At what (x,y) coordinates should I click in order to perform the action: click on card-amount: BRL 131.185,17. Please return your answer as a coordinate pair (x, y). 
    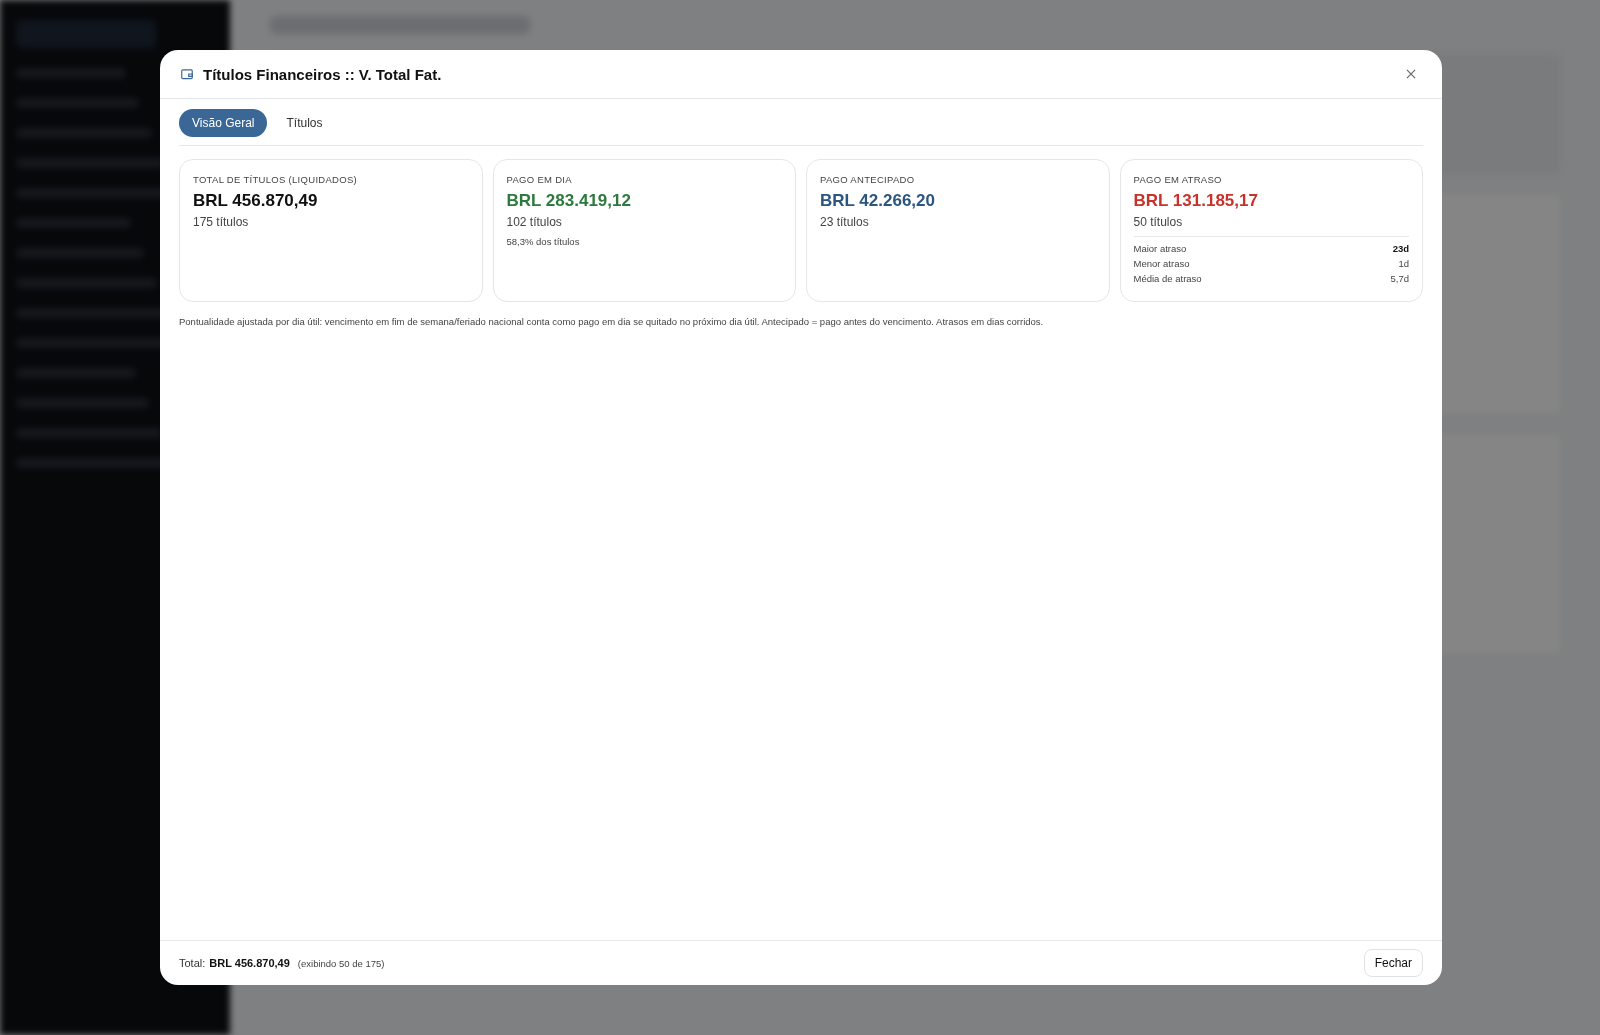
    Looking at the image, I should click on (1196, 201).